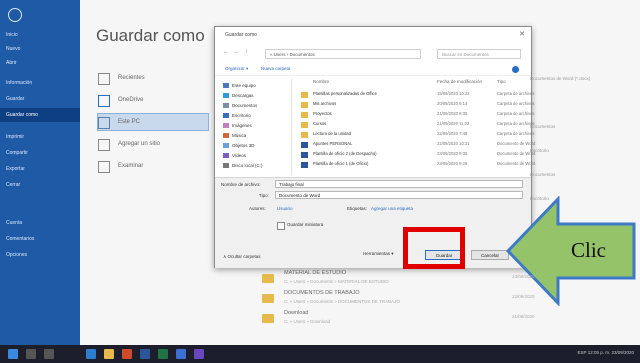  What do you see at coordinates (239, 86) in the screenshot?
I see `nav-item: Este equipo` at bounding box center [239, 86].